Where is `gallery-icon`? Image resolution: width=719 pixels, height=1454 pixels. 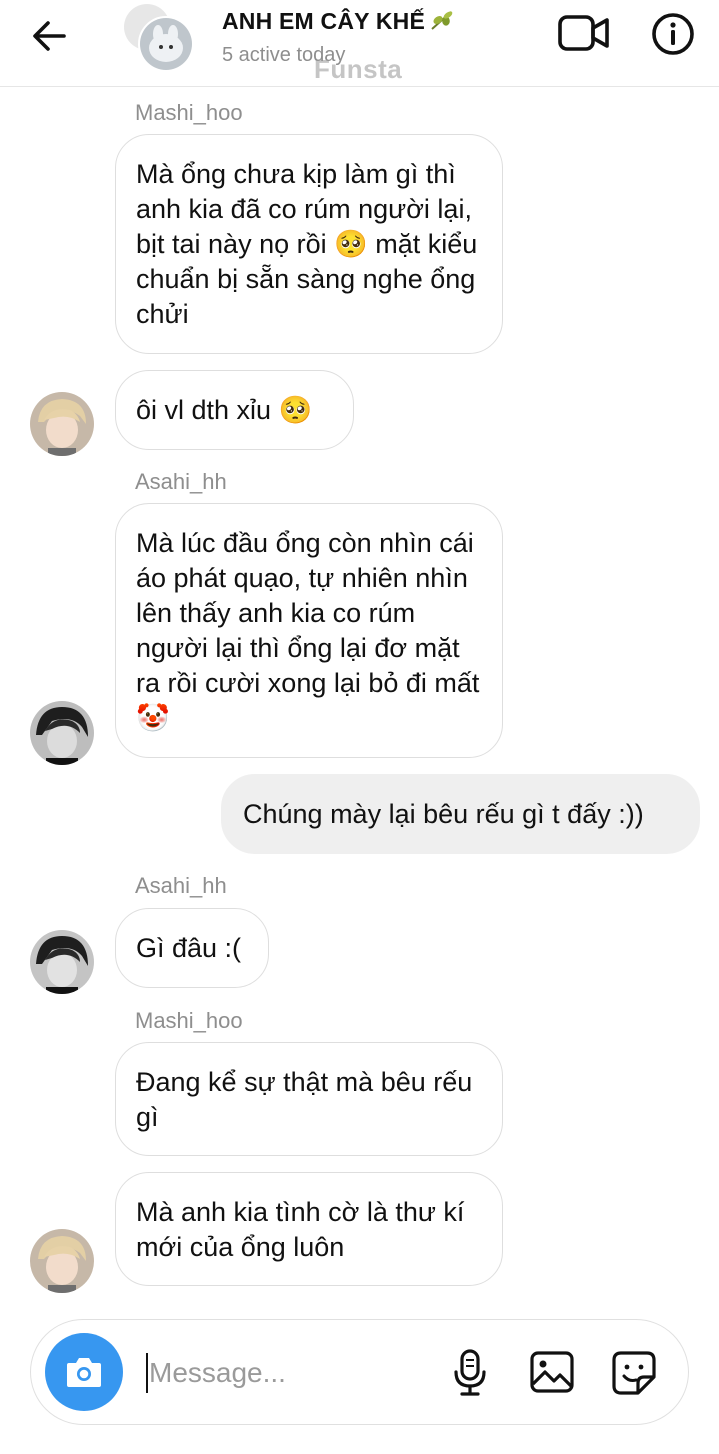 gallery-icon is located at coordinates (552, 1372).